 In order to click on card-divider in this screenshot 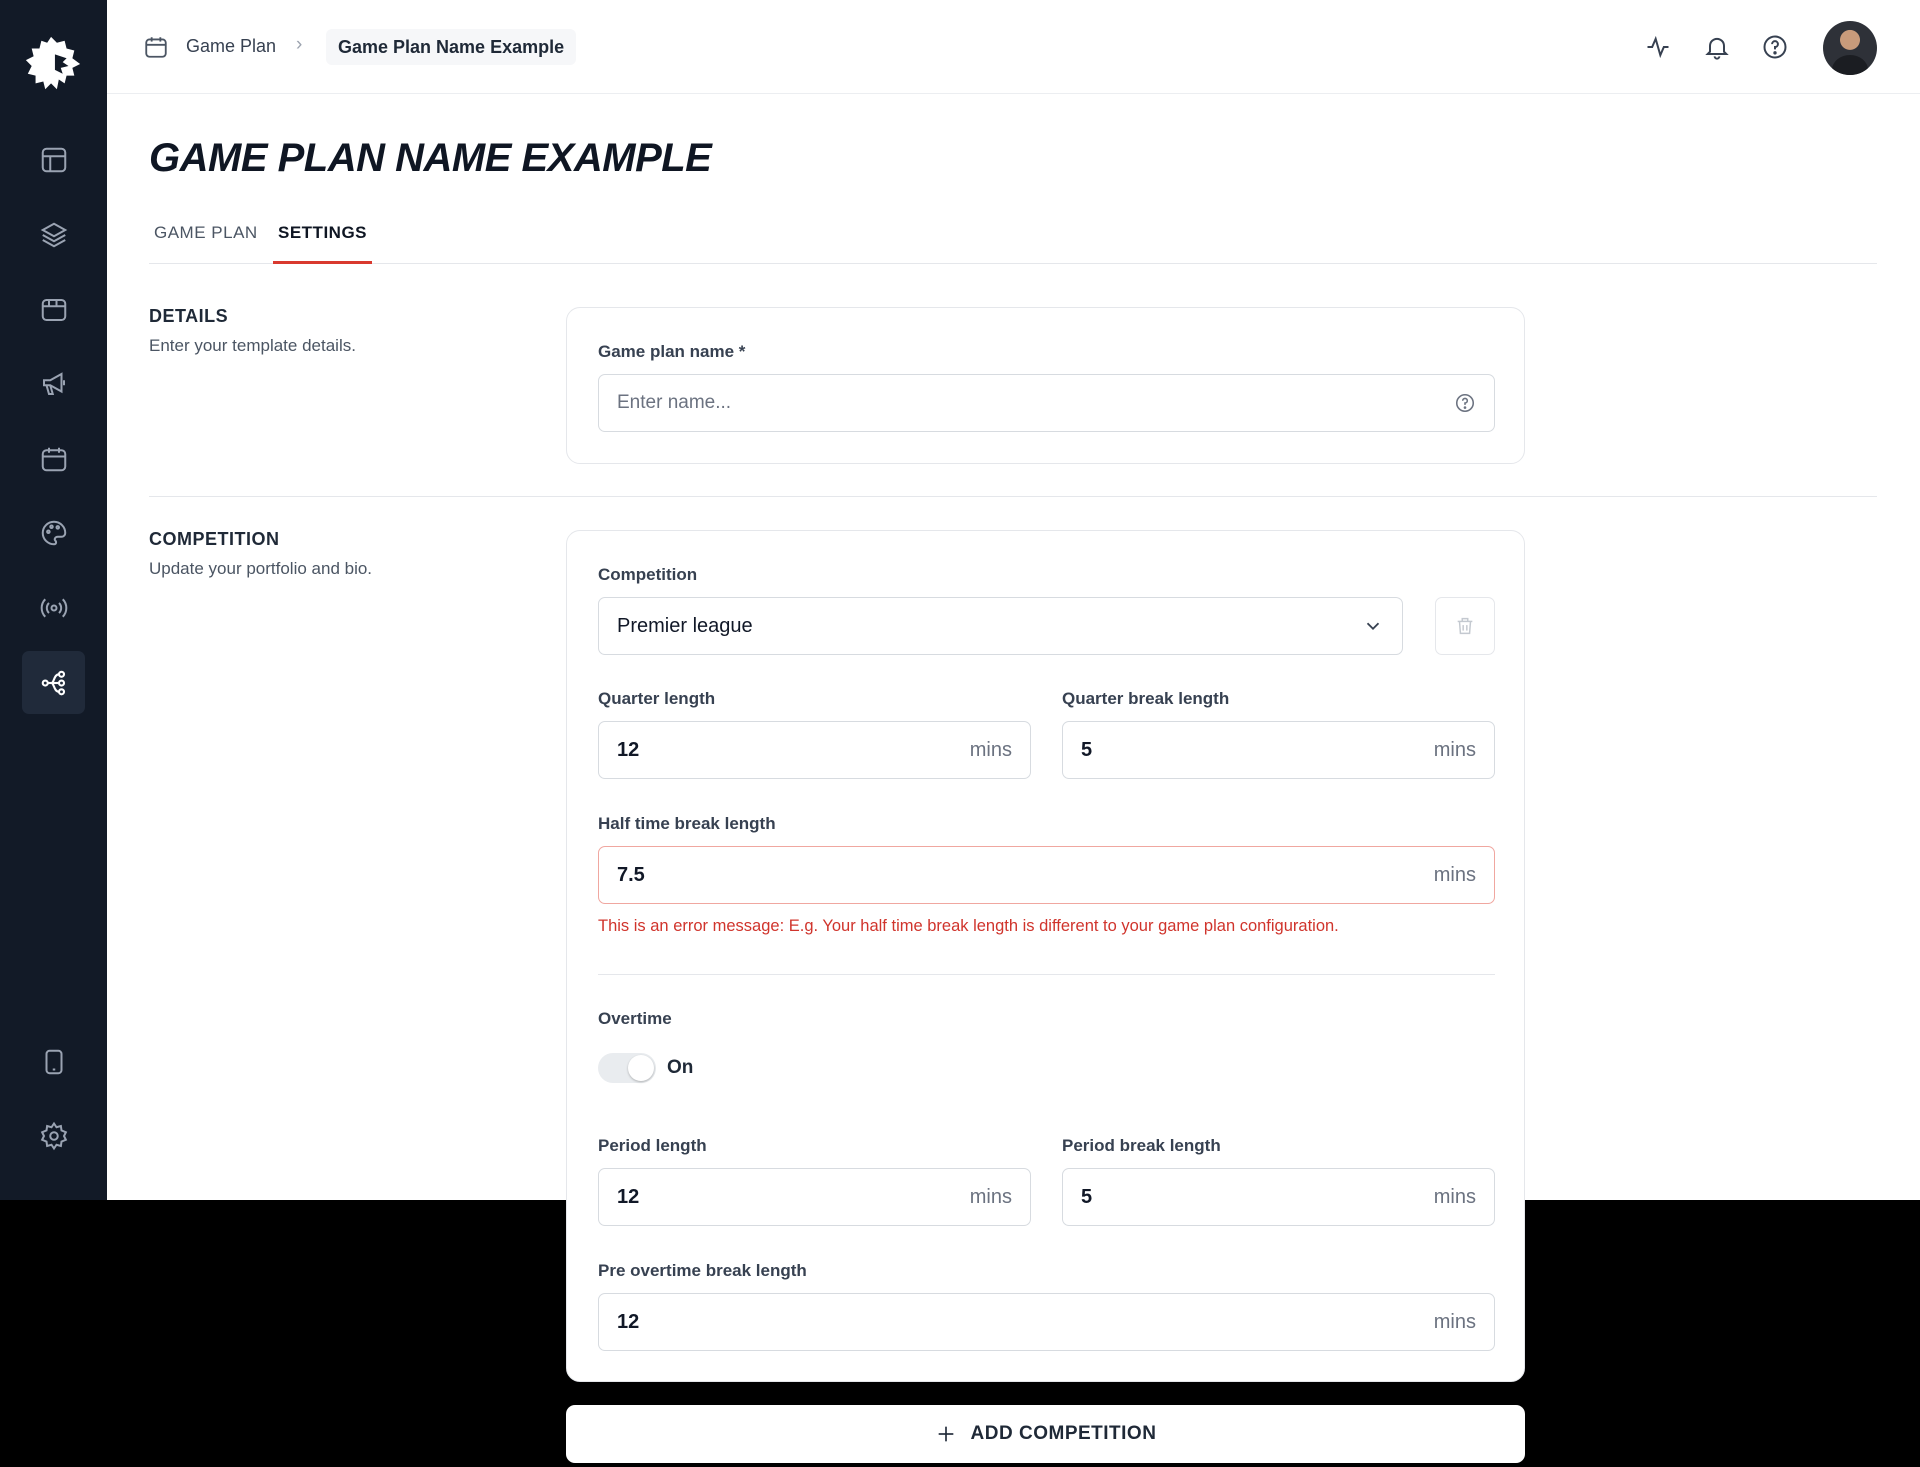, I will do `click(1046, 974)`.